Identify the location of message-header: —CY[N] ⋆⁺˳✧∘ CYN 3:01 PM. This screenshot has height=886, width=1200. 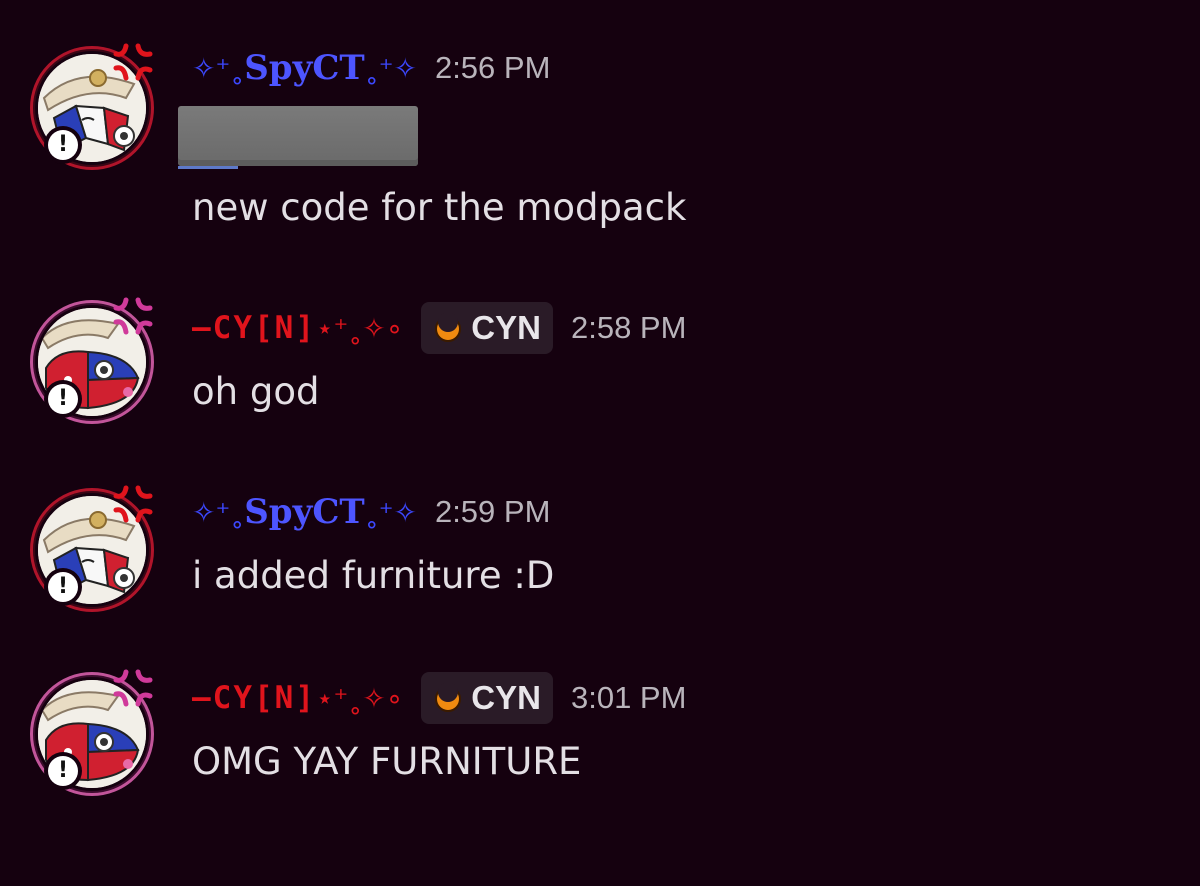
(439, 698).